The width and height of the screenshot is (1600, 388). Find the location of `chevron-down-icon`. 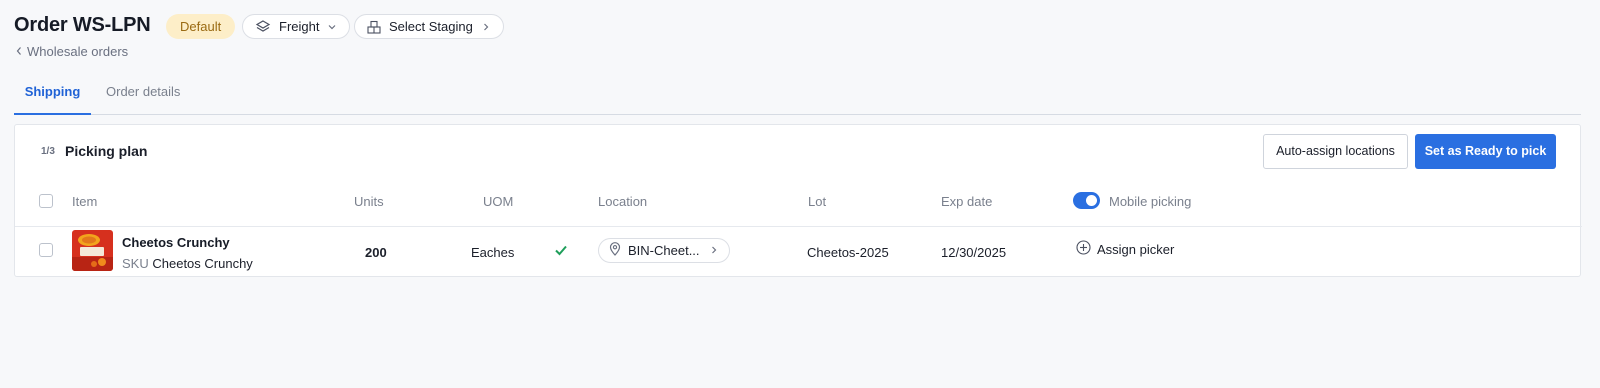

chevron-down-icon is located at coordinates (332, 27).